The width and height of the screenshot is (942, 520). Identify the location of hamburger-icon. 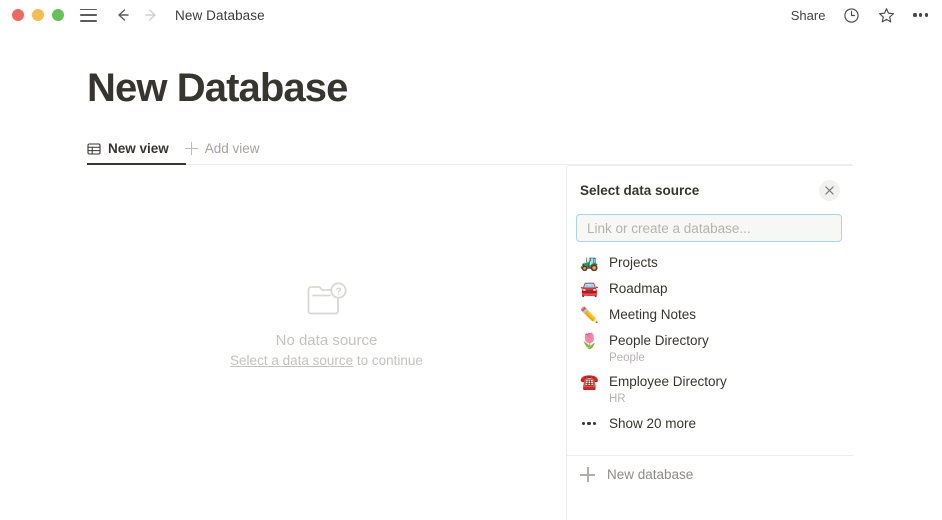
(88, 15).